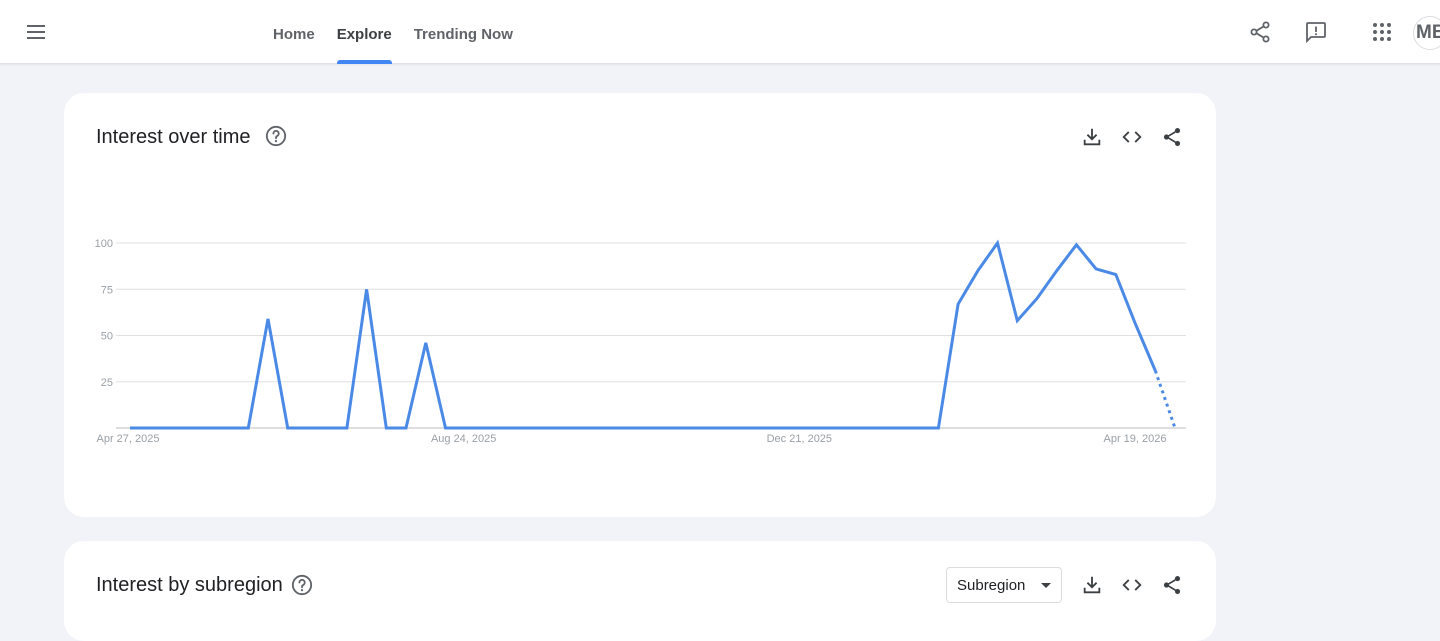  Describe the element at coordinates (107, 290) in the screenshot. I see `y-tick-label: 75` at that location.